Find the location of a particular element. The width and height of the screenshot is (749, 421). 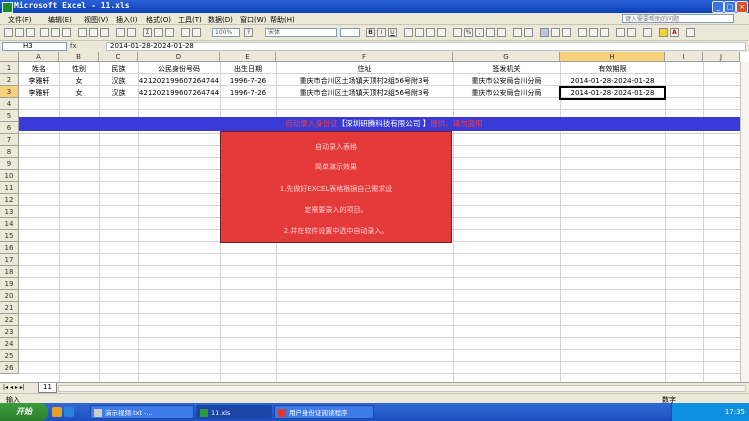

open-icon is located at coordinates (19, 32).